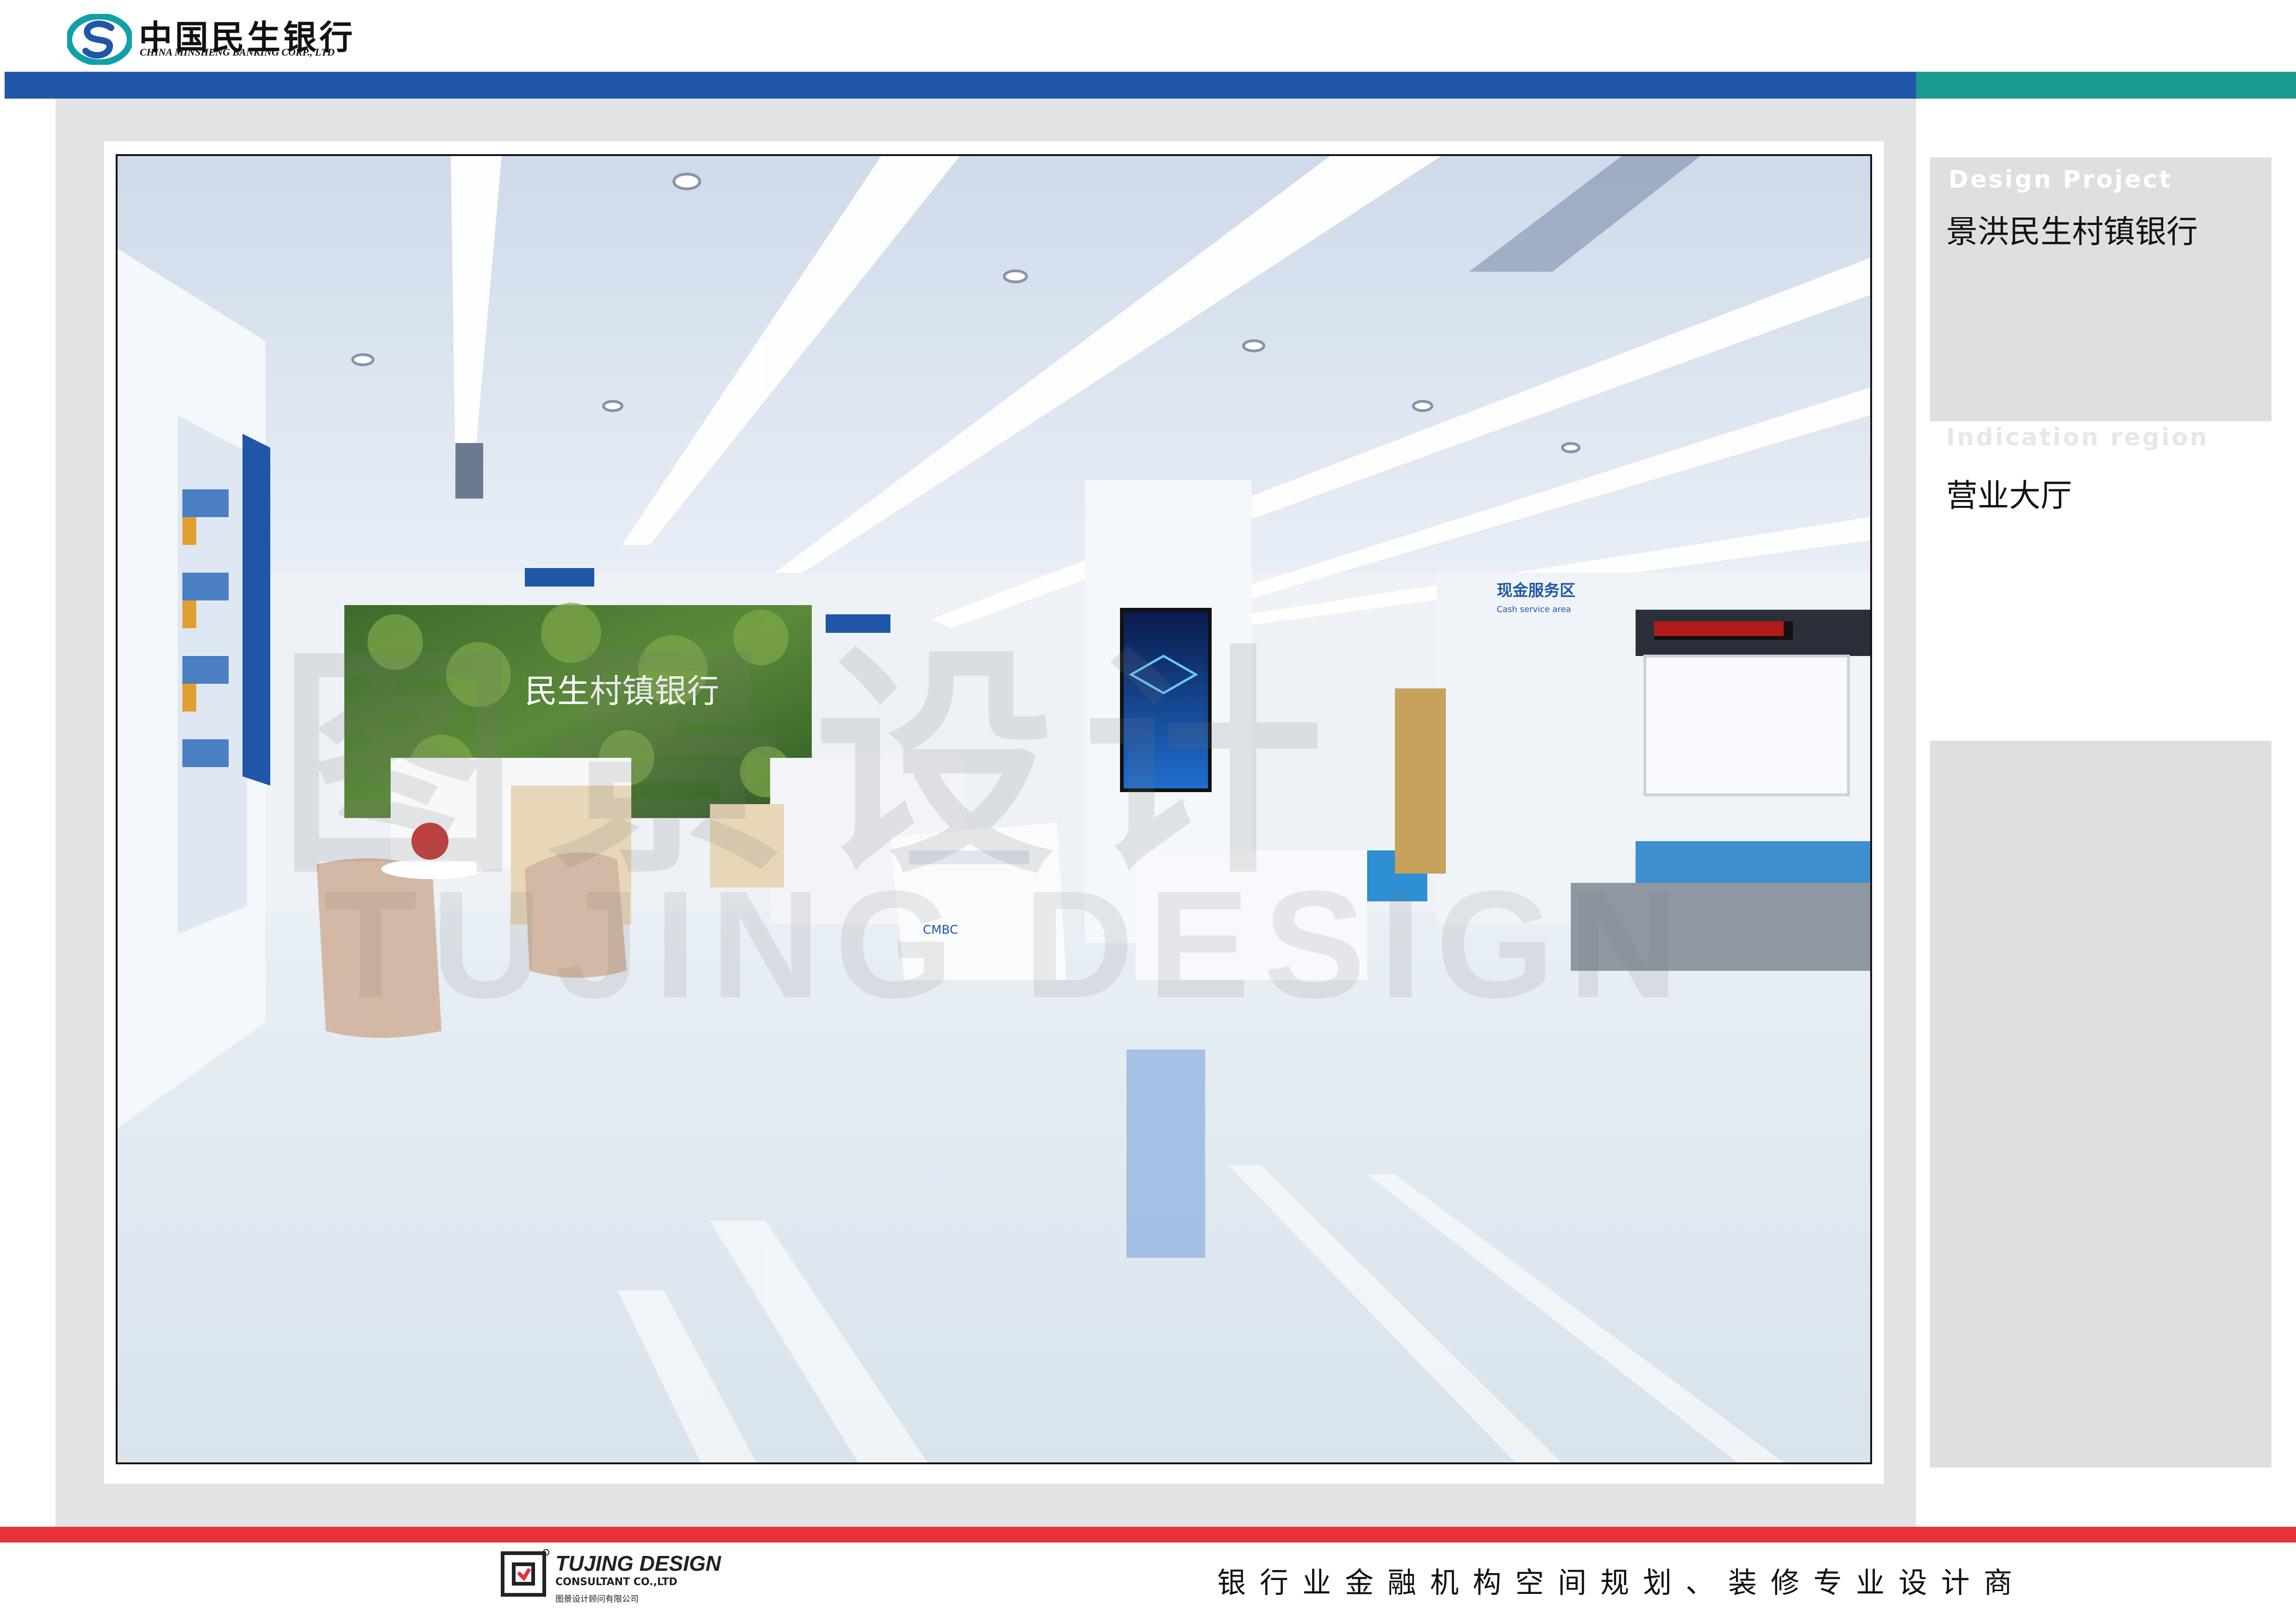  I want to click on design-project-label: Design Project, so click(2060, 180).